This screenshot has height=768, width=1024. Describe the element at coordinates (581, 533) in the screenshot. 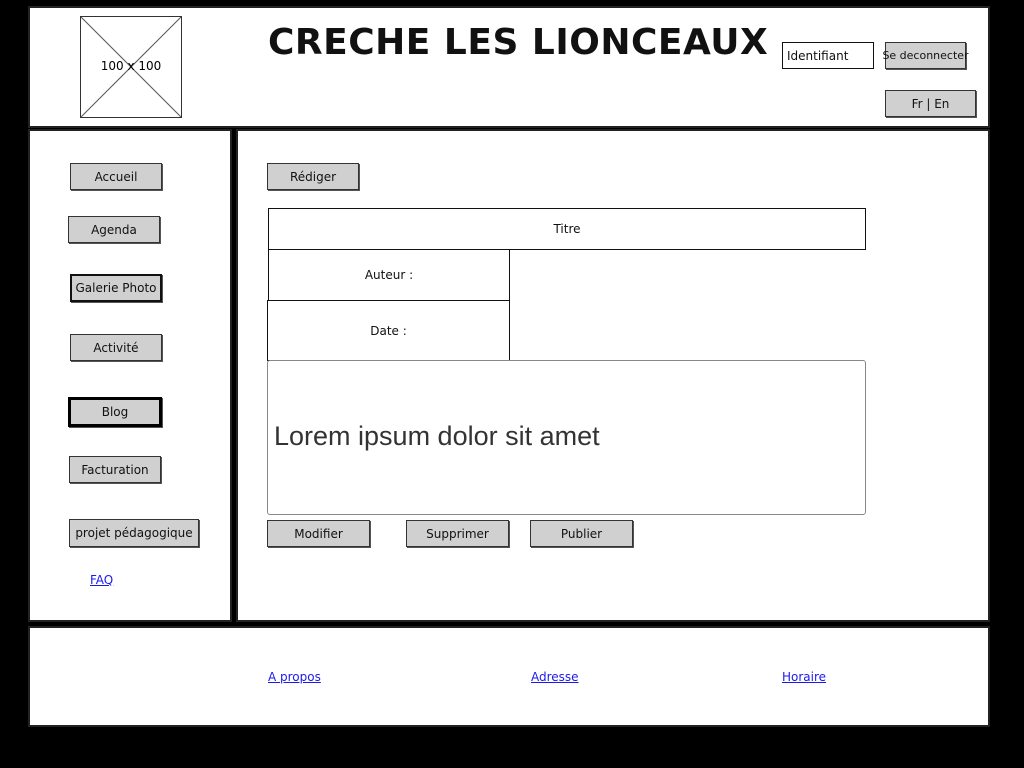

I see `publish-button: Publier` at that location.